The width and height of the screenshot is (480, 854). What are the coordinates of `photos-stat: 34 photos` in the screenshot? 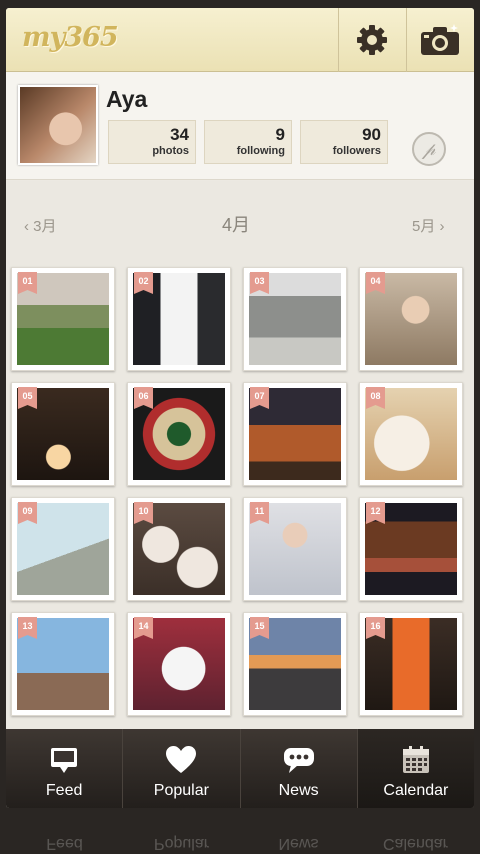 It's located at (152, 142).